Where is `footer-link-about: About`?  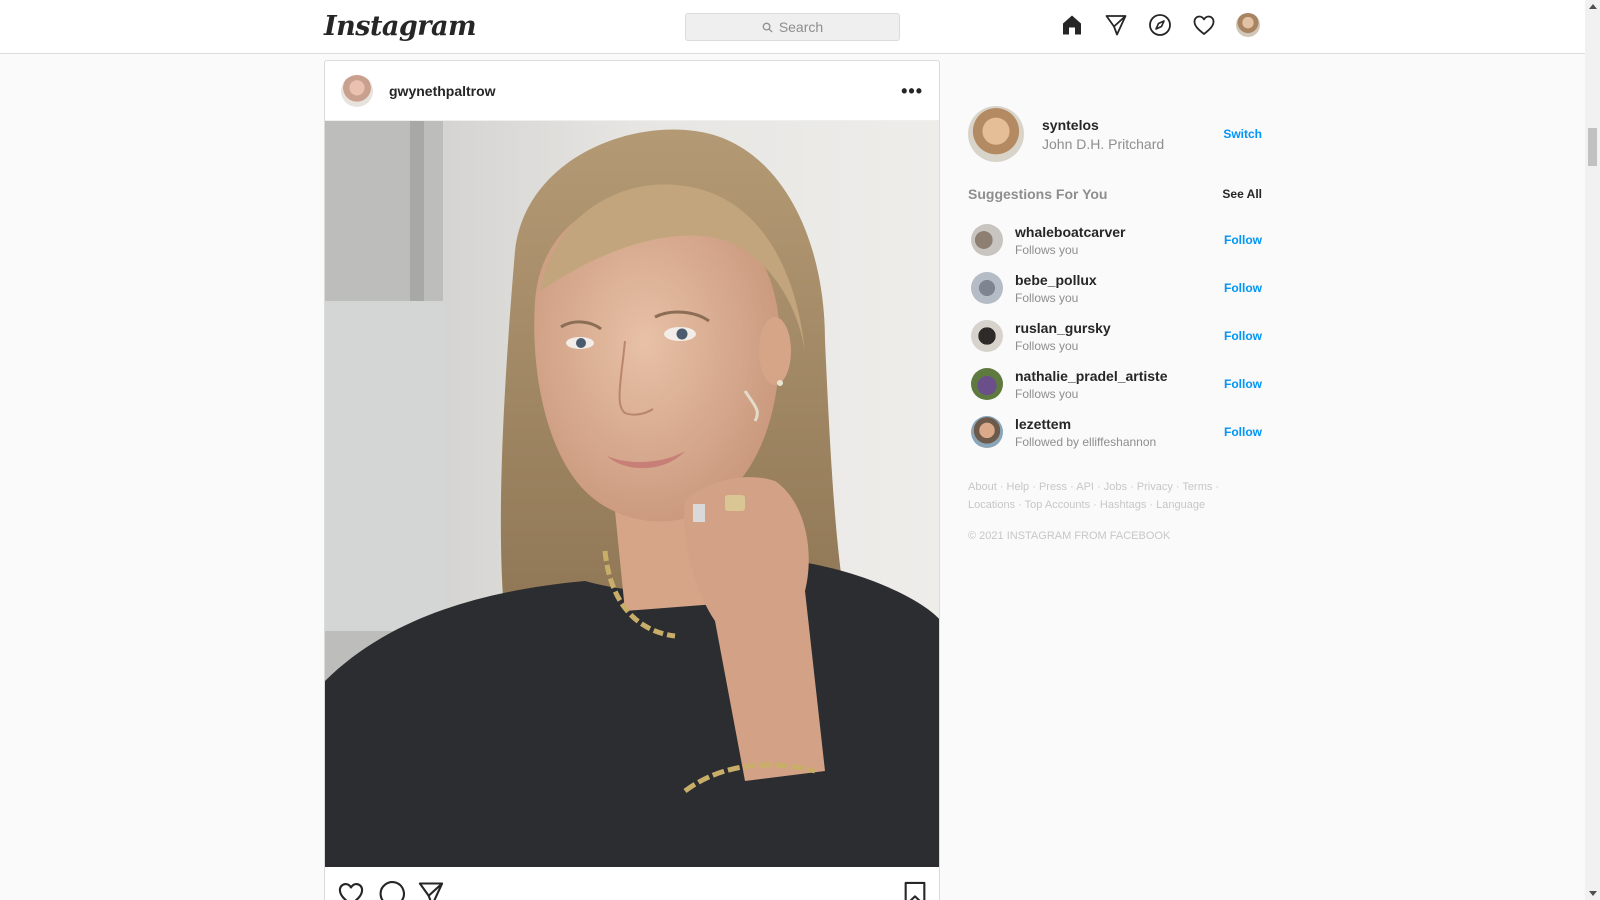 footer-link-about: About is located at coordinates (982, 487).